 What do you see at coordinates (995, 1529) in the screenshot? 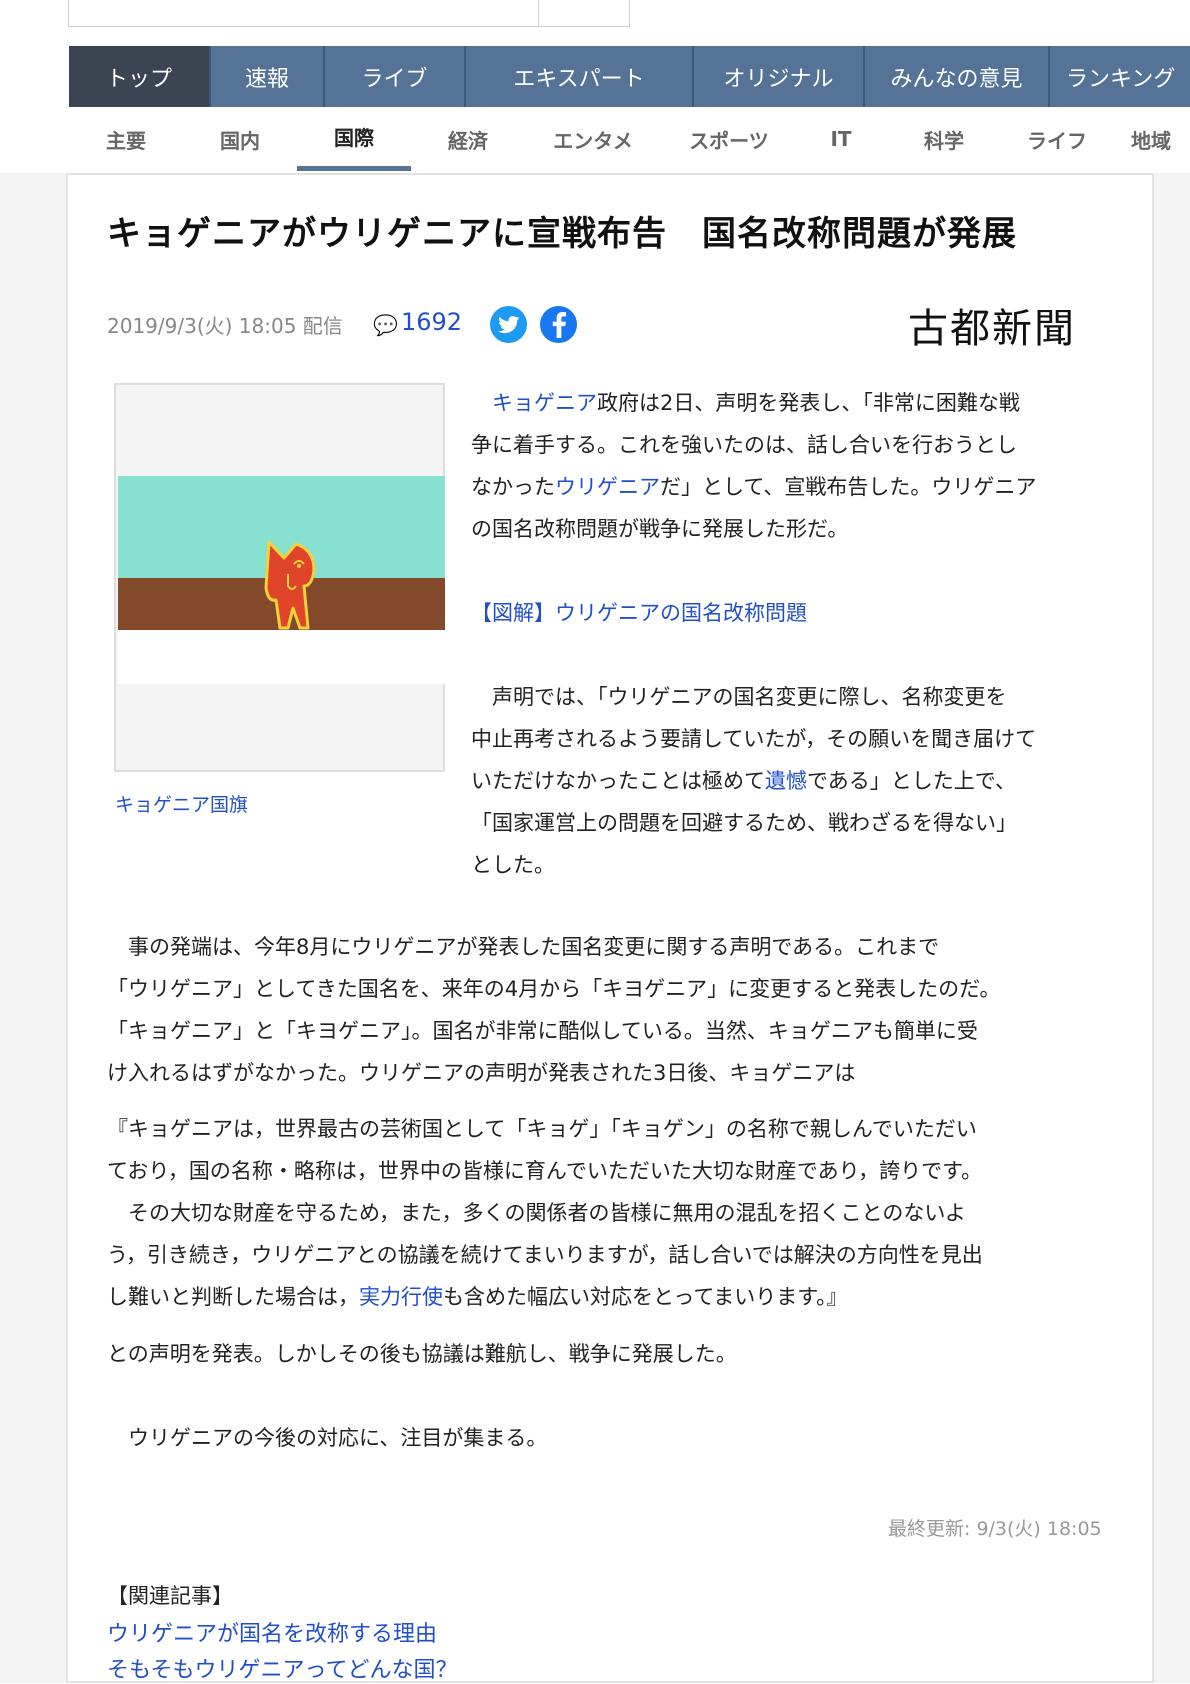
I see `last-updated: 最終更新: 9/3(火) 18:05` at bounding box center [995, 1529].